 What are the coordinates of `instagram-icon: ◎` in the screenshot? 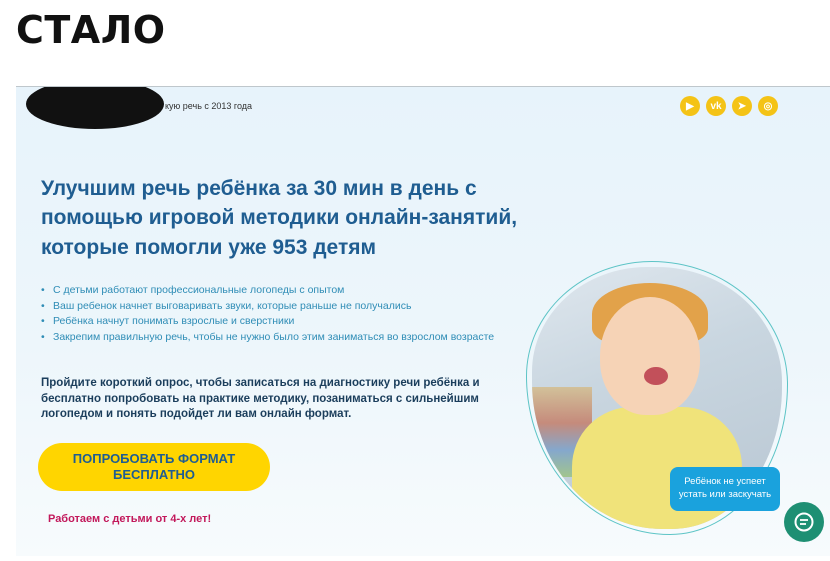 It's located at (768, 106).